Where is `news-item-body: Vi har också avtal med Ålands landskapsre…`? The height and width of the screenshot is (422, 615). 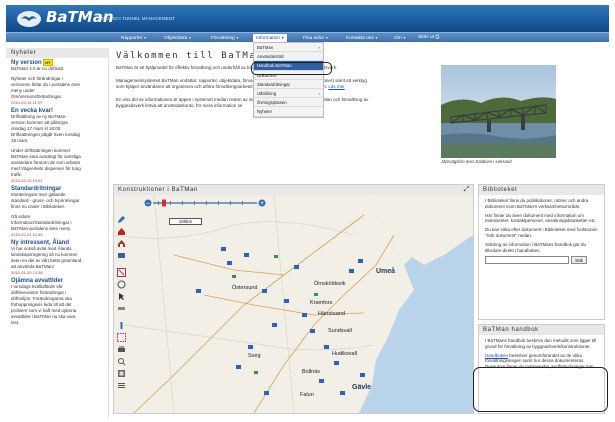
news-item-body: Vi har också avtal med Ålands landskapsre… is located at coordinates (46, 257).